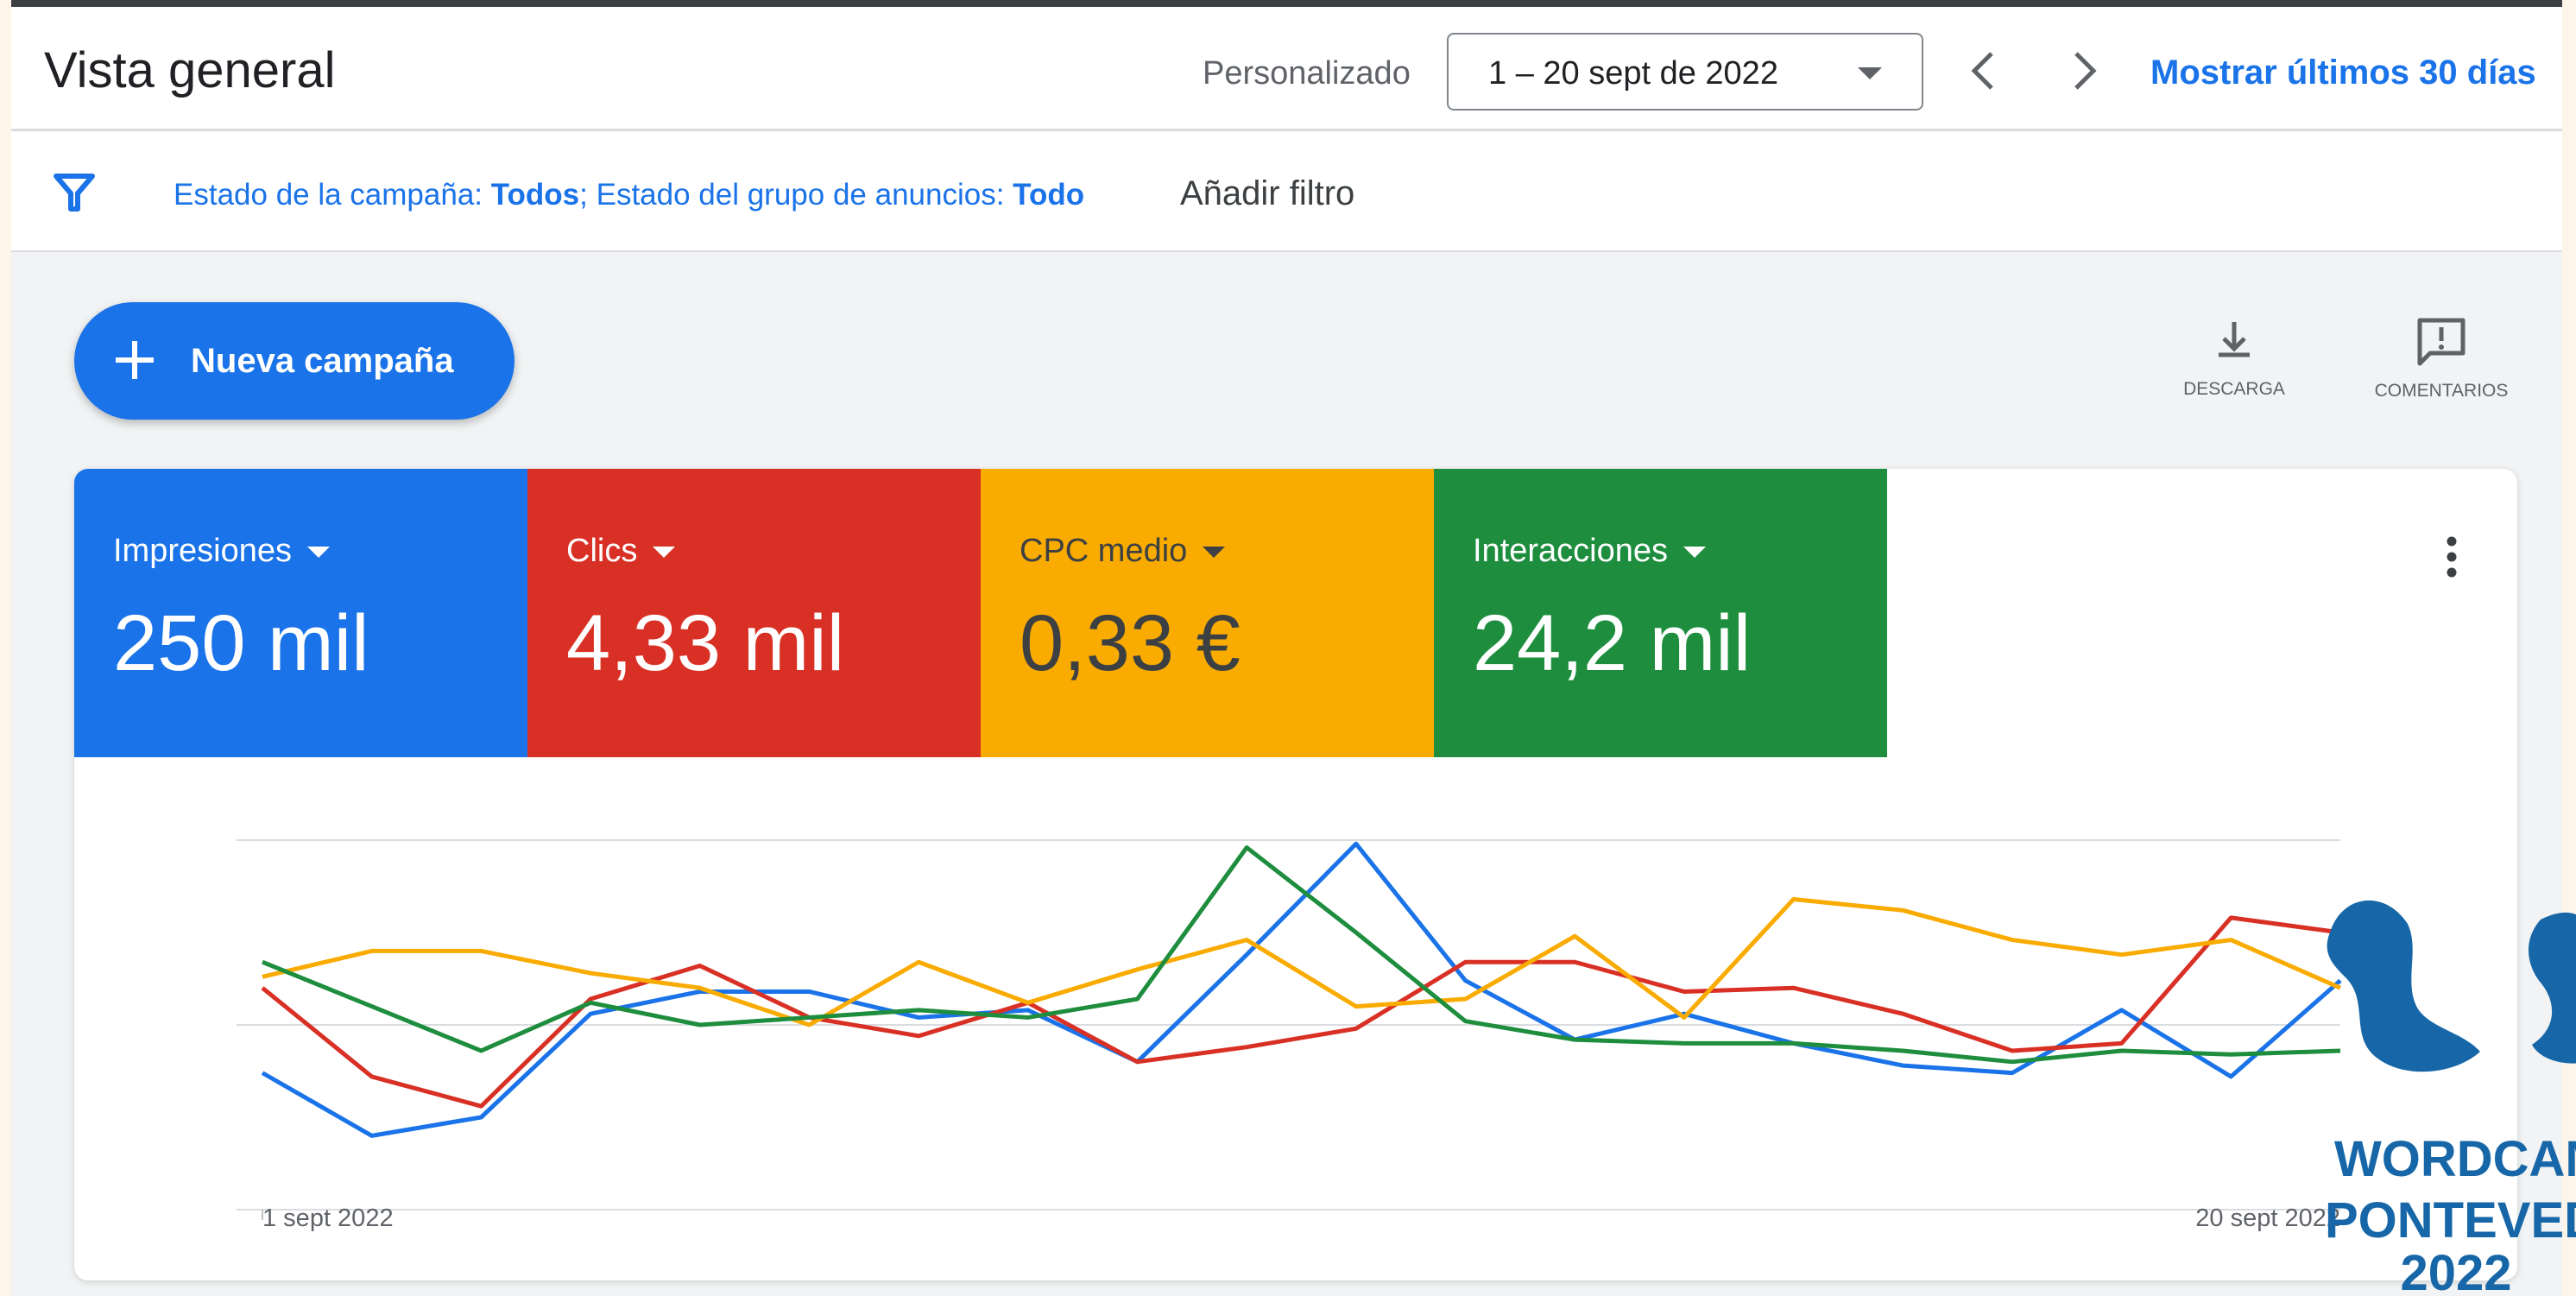 The width and height of the screenshot is (2576, 1296). Describe the element at coordinates (74, 192) in the screenshot. I see `filter-icon` at that location.